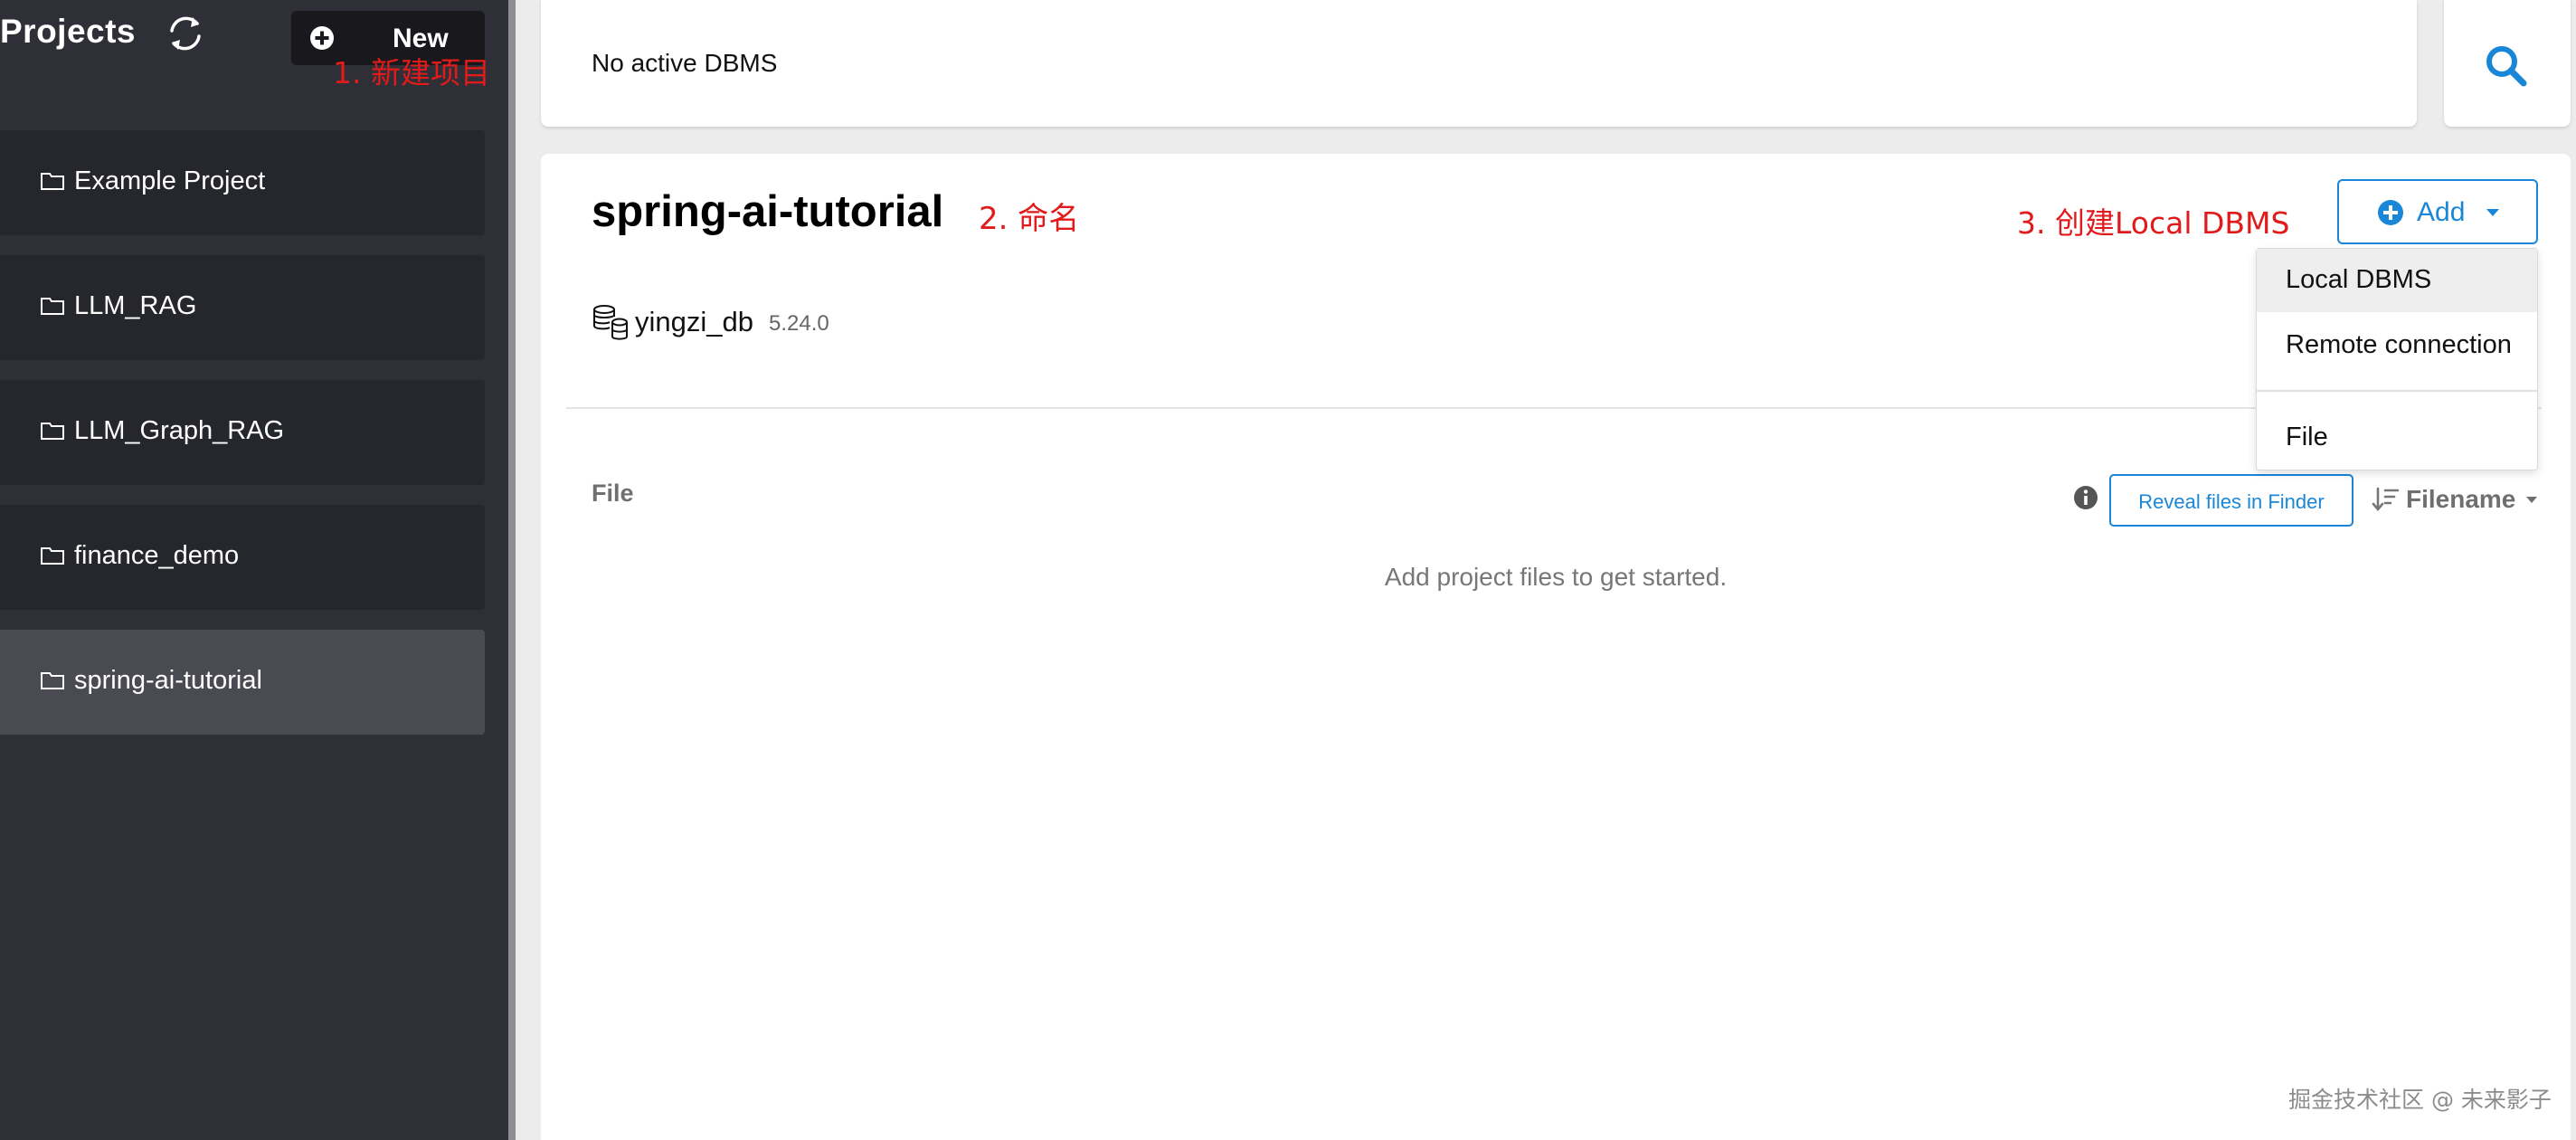  Describe the element at coordinates (1029, 219) in the screenshot. I see `annotation-step2: 2. 命名` at that location.